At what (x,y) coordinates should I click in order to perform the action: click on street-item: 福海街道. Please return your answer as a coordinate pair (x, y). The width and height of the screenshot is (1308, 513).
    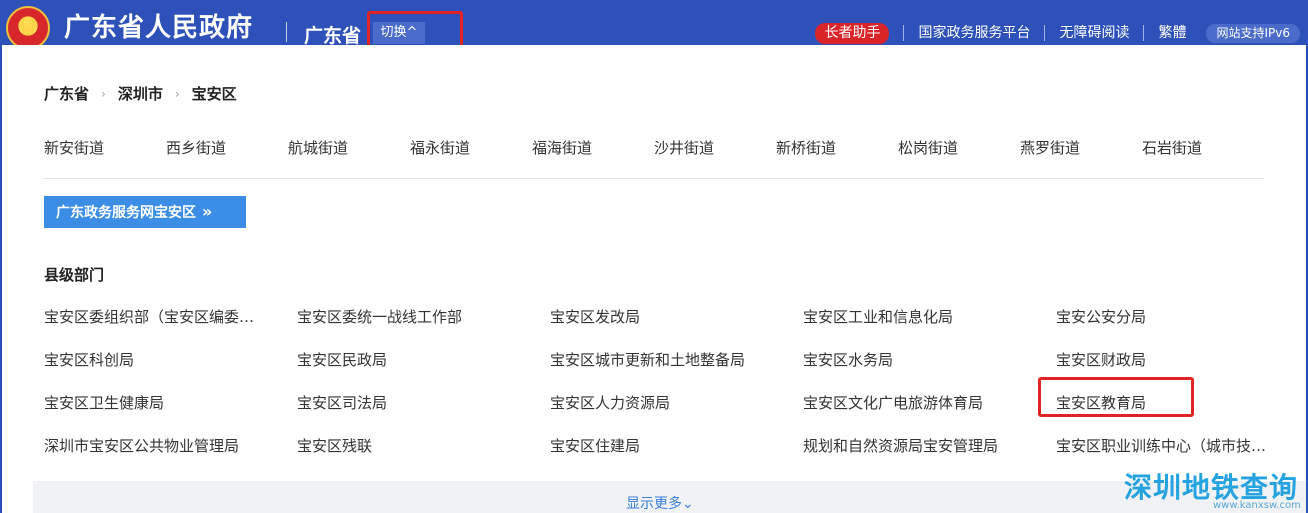
    Looking at the image, I should click on (593, 147).